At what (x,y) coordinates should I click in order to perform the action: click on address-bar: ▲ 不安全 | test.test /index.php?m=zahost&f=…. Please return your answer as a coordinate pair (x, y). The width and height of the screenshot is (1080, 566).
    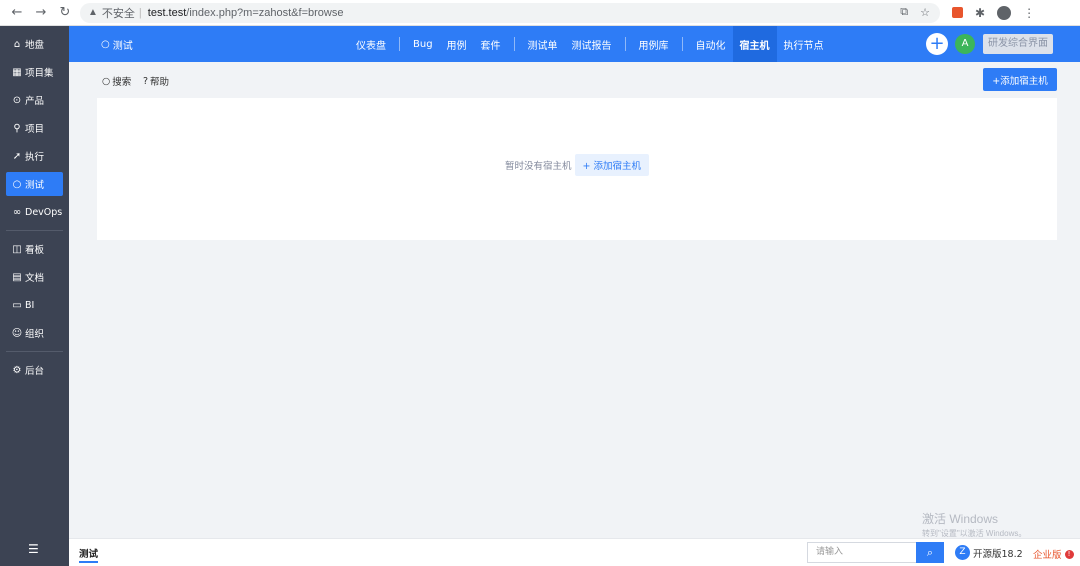
    Looking at the image, I should click on (510, 12).